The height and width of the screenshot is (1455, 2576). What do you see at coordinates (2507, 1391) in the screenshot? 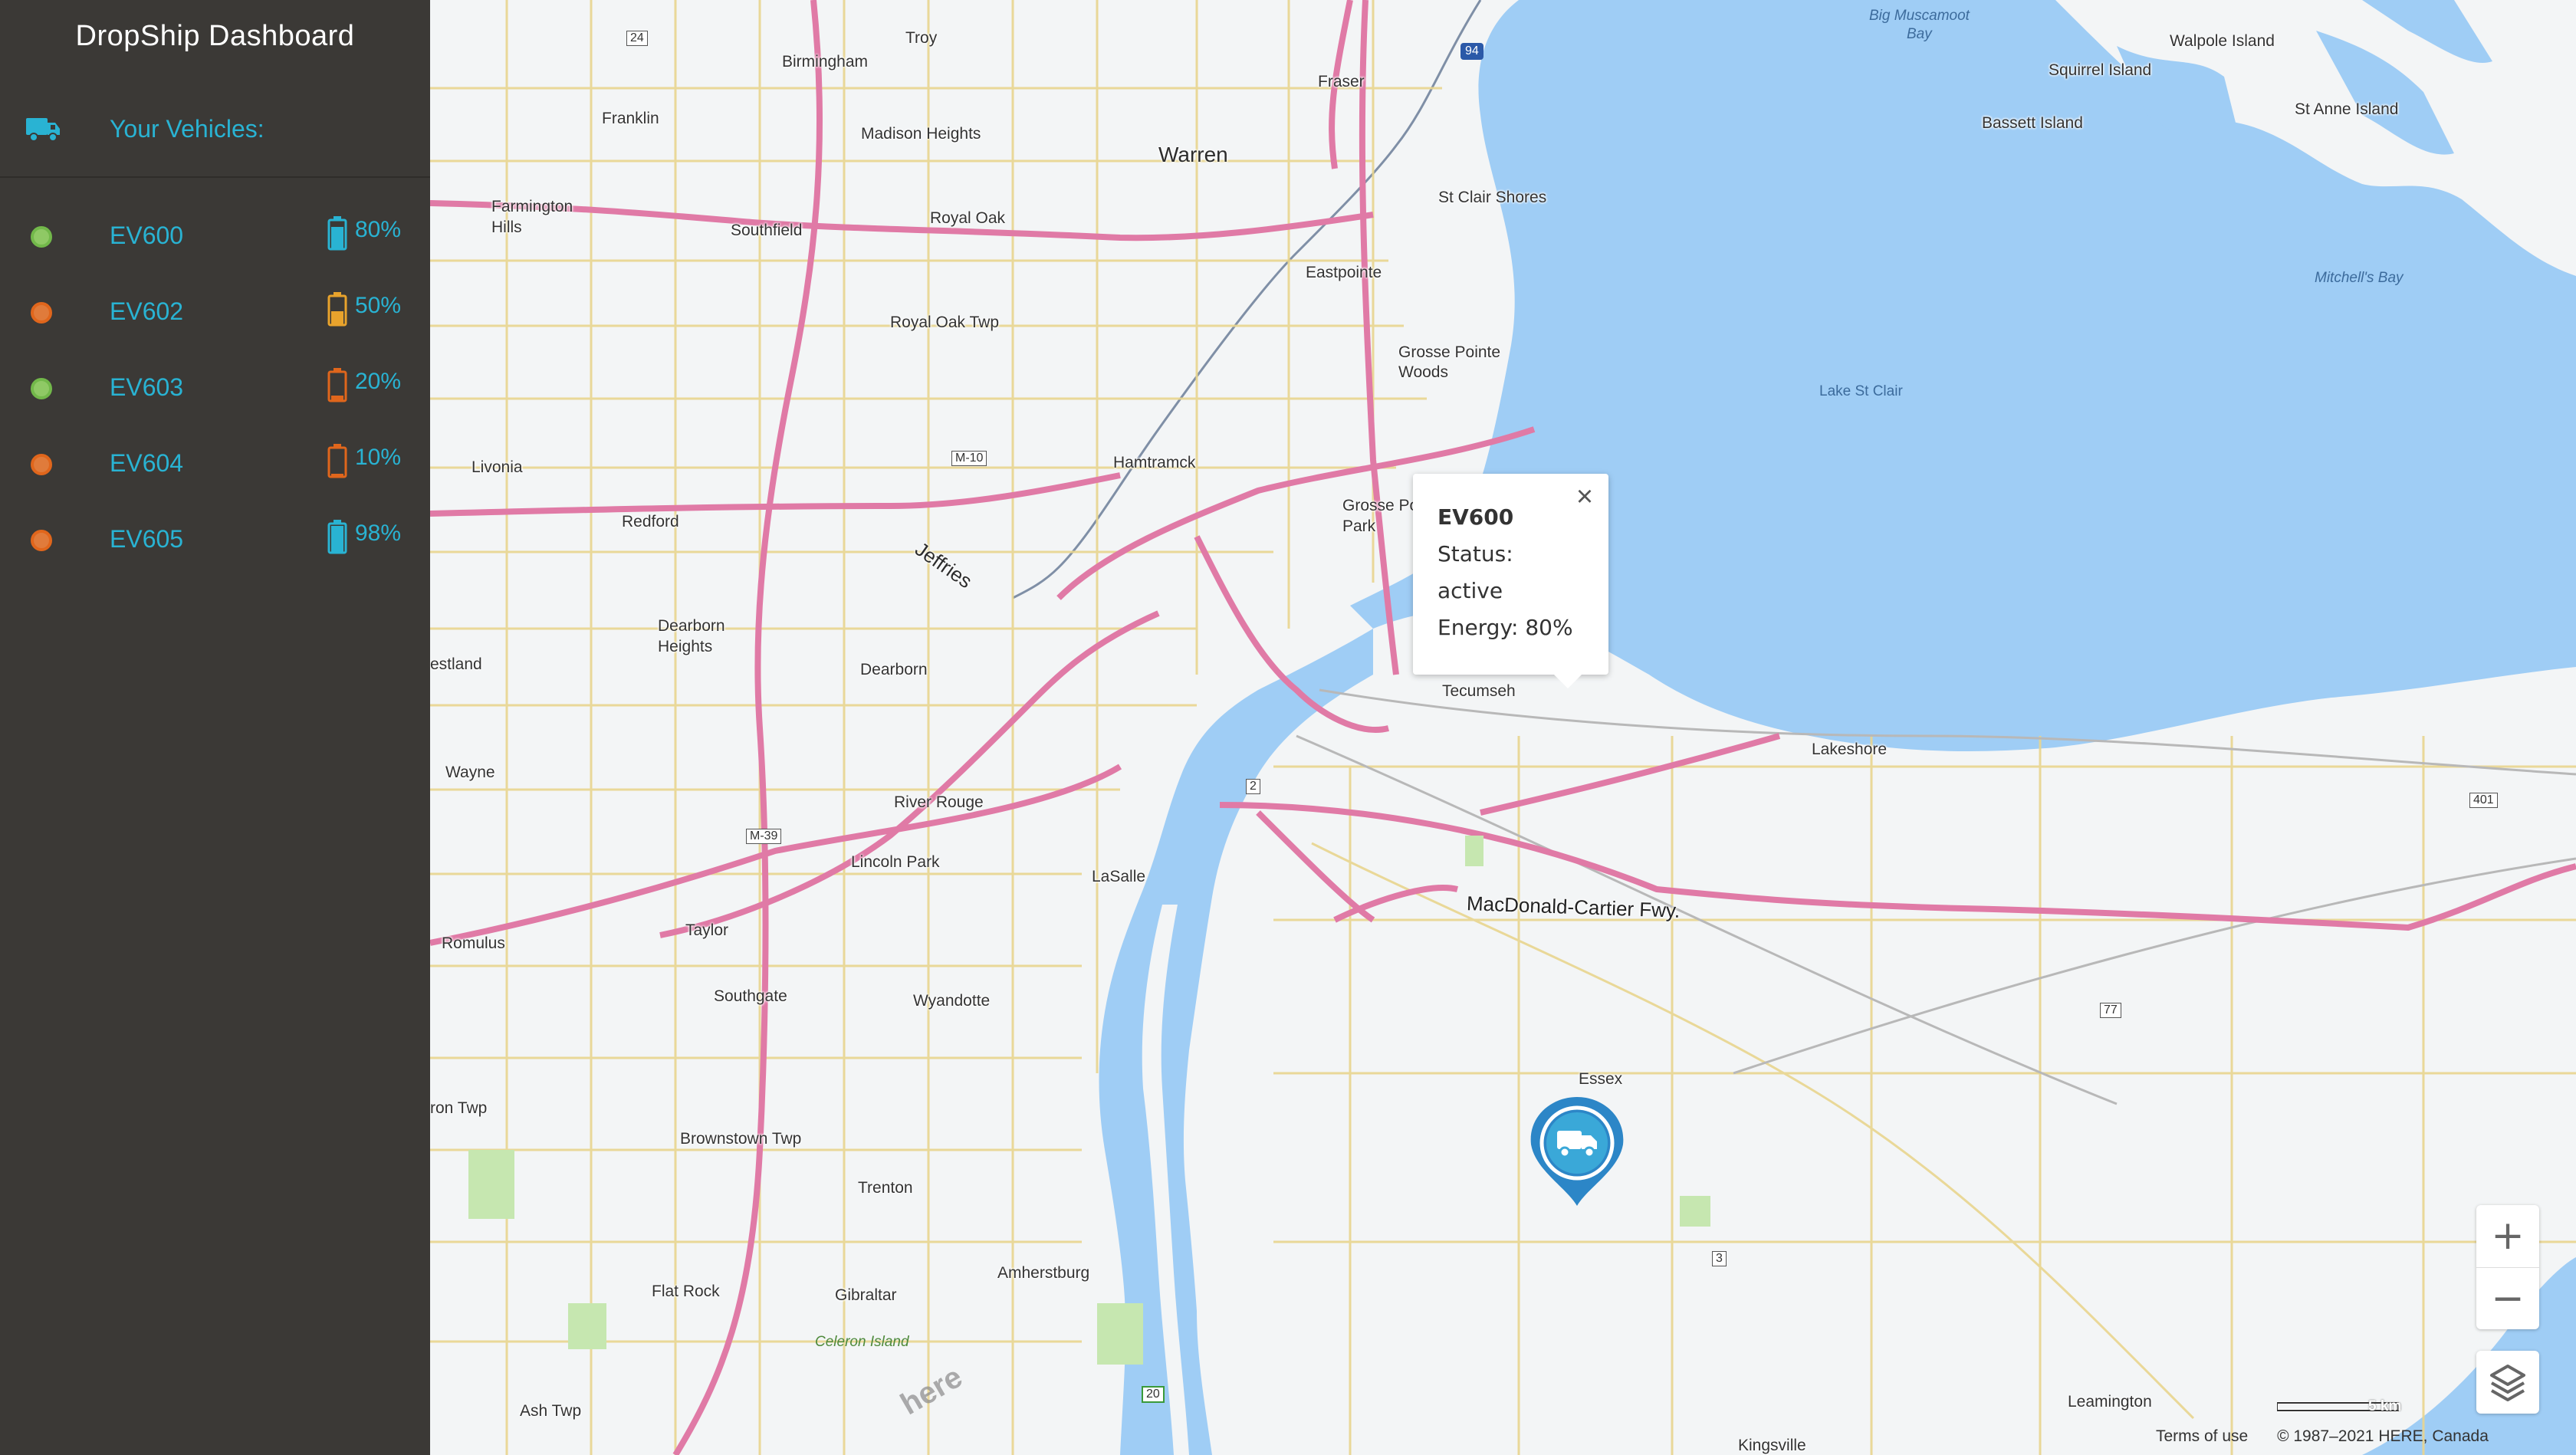
I see `layers-icon` at bounding box center [2507, 1391].